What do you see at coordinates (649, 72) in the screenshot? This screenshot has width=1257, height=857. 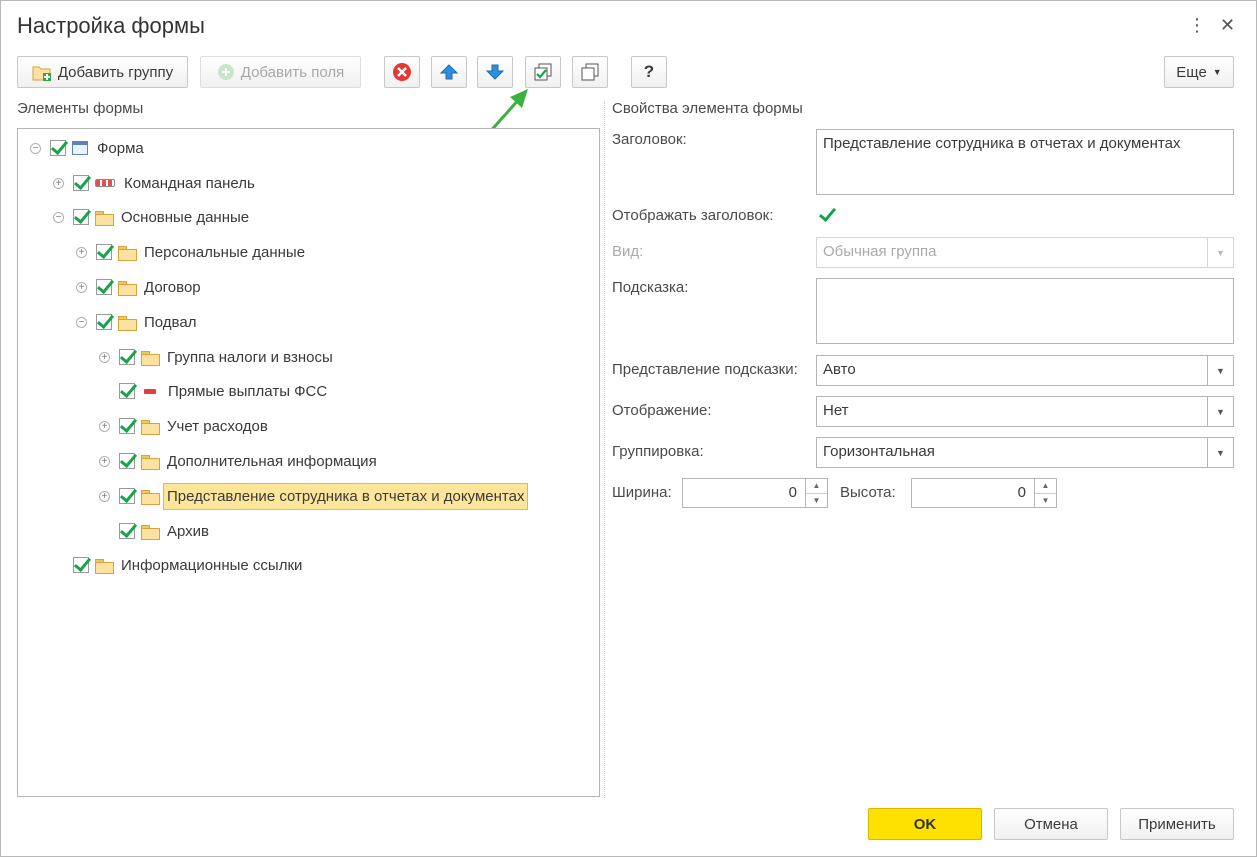 I see `help-button: ?` at bounding box center [649, 72].